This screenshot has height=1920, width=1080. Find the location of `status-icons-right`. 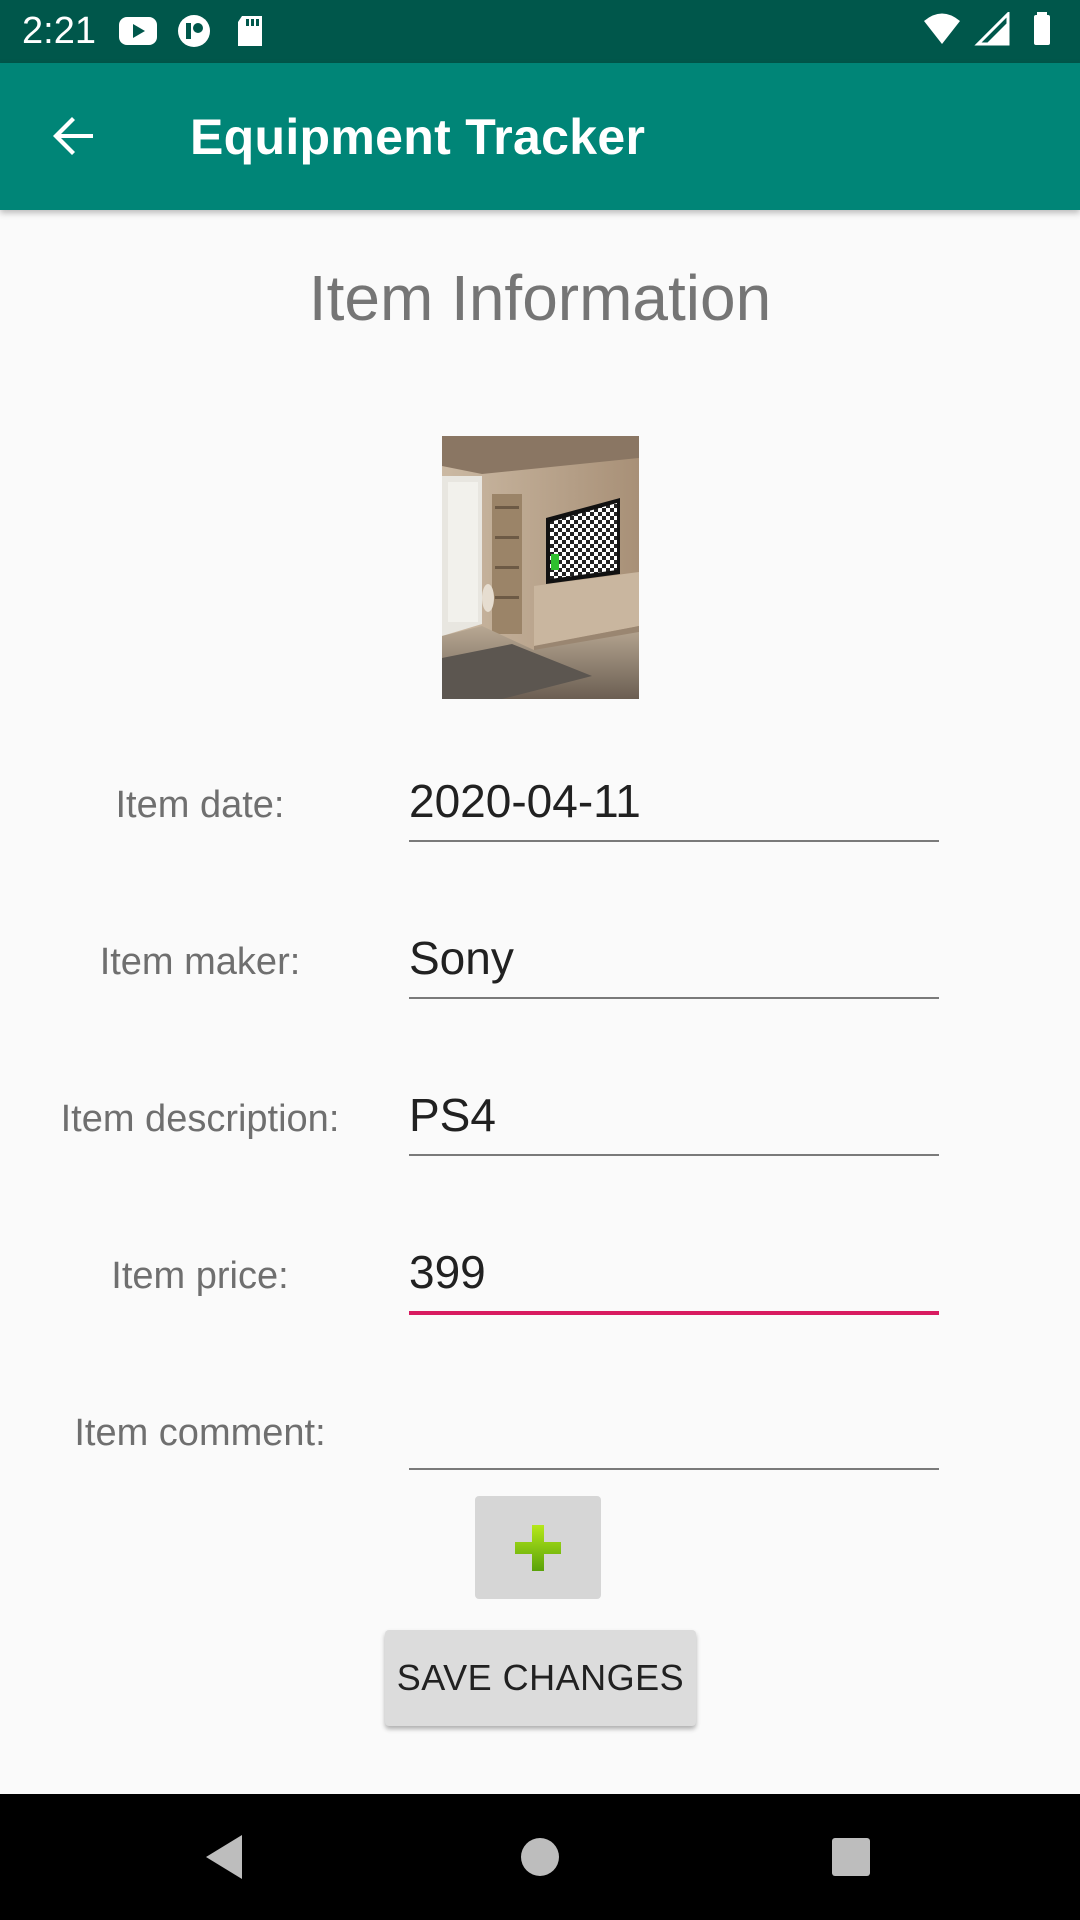

status-icons-right is located at coordinates (992, 28).